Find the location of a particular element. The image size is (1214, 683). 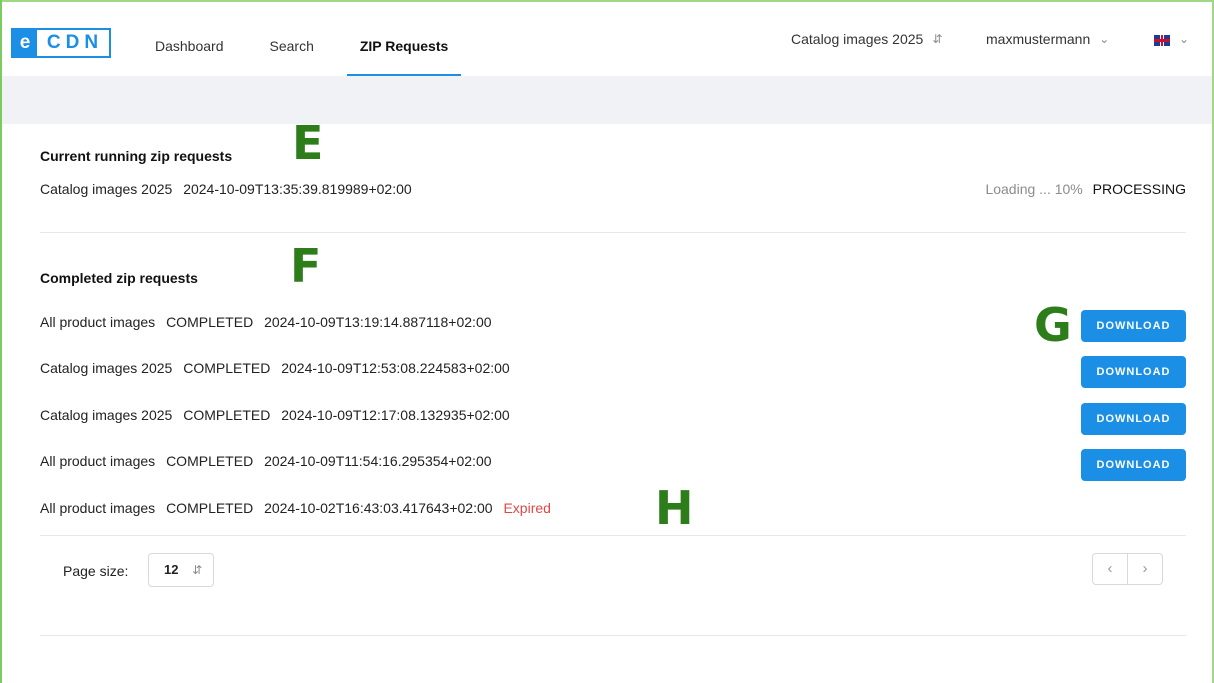

page-size-label: Page size: is located at coordinates (96, 571).